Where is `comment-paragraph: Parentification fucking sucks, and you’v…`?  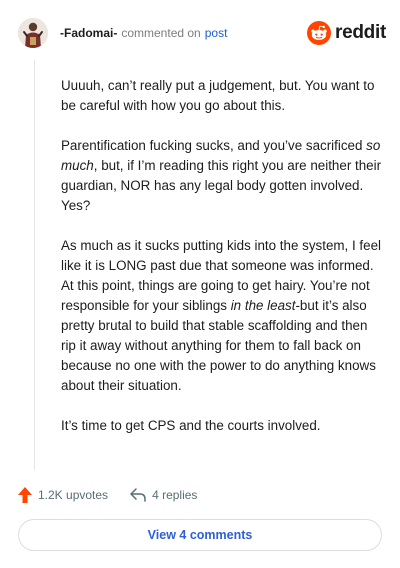
comment-paragraph: Parentification fucking sucks, and you’v… is located at coordinates (222, 176).